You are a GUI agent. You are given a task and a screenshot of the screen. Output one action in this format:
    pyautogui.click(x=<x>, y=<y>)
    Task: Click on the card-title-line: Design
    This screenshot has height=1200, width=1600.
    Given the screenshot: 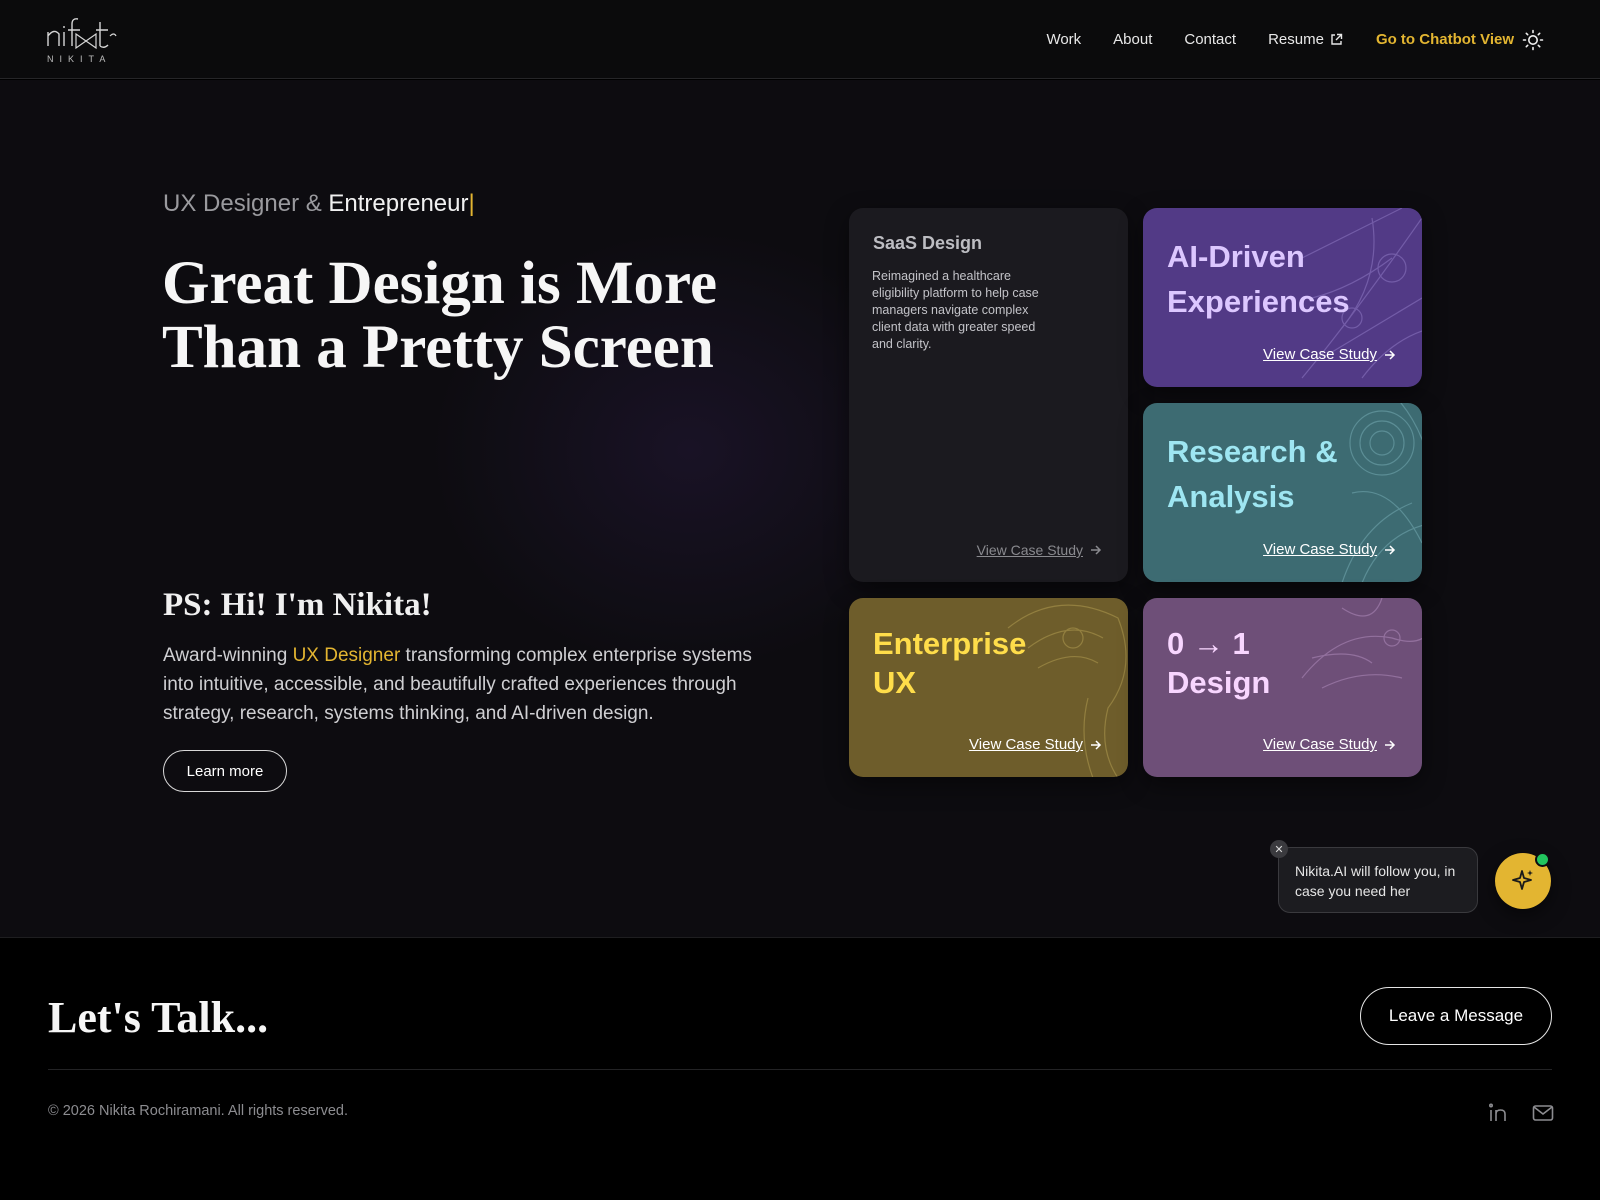 What is the action you would take?
    pyautogui.click(x=1219, y=682)
    